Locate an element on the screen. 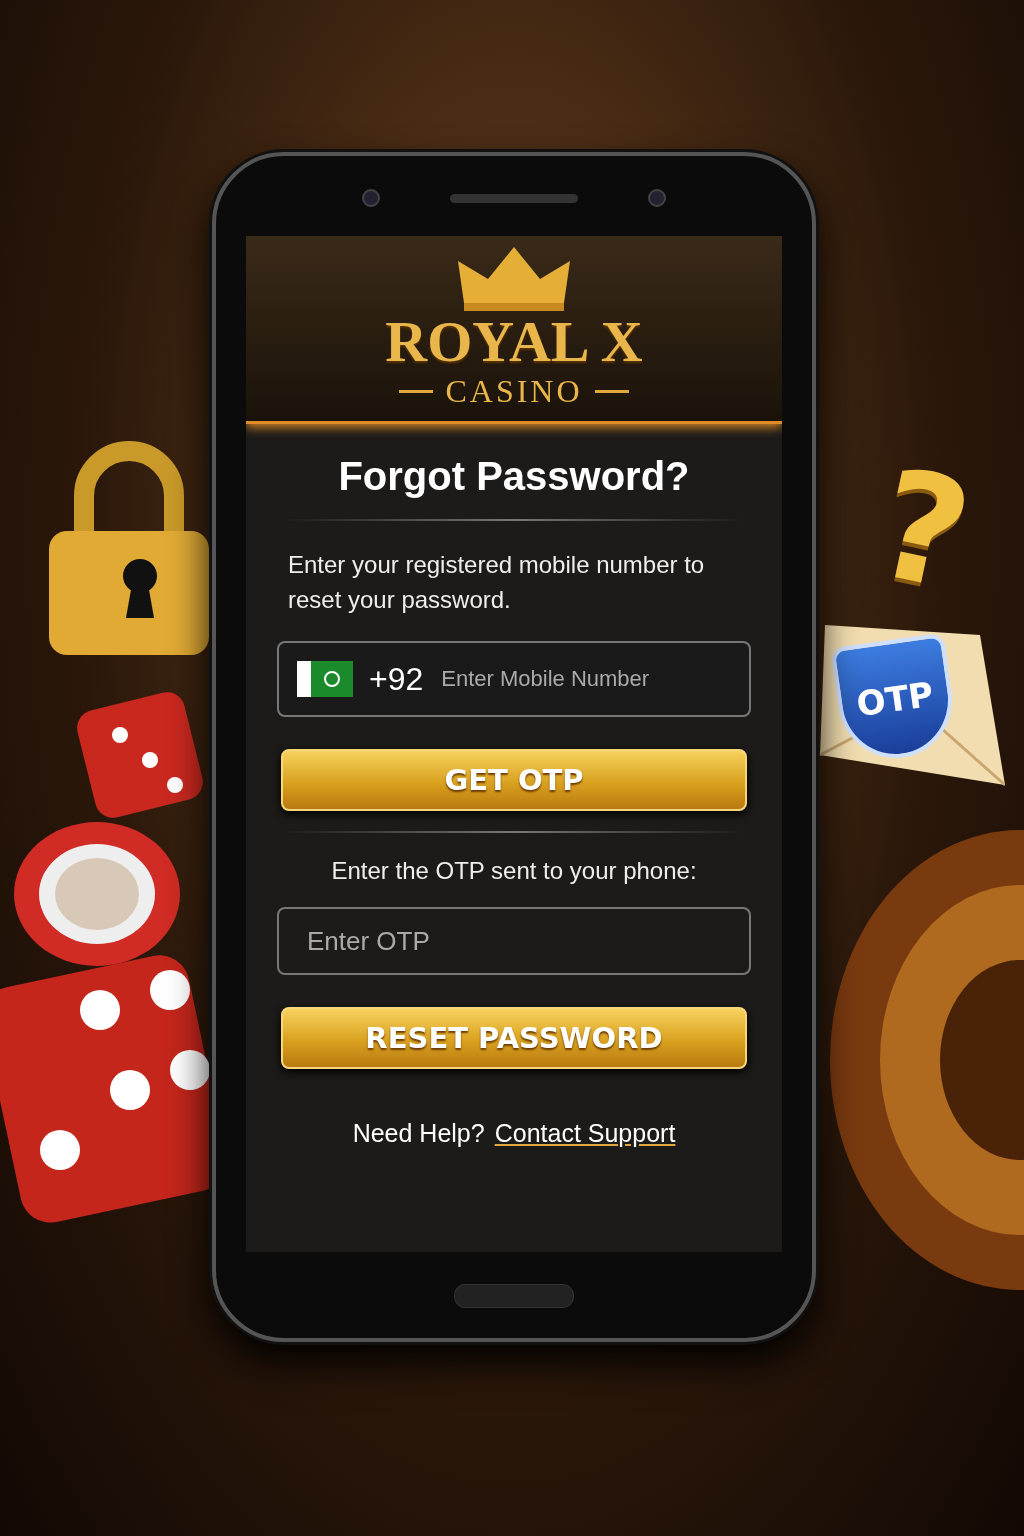 This screenshot has width=1024, height=1536. contact-support-link: Contact Support is located at coordinates (585, 1133).